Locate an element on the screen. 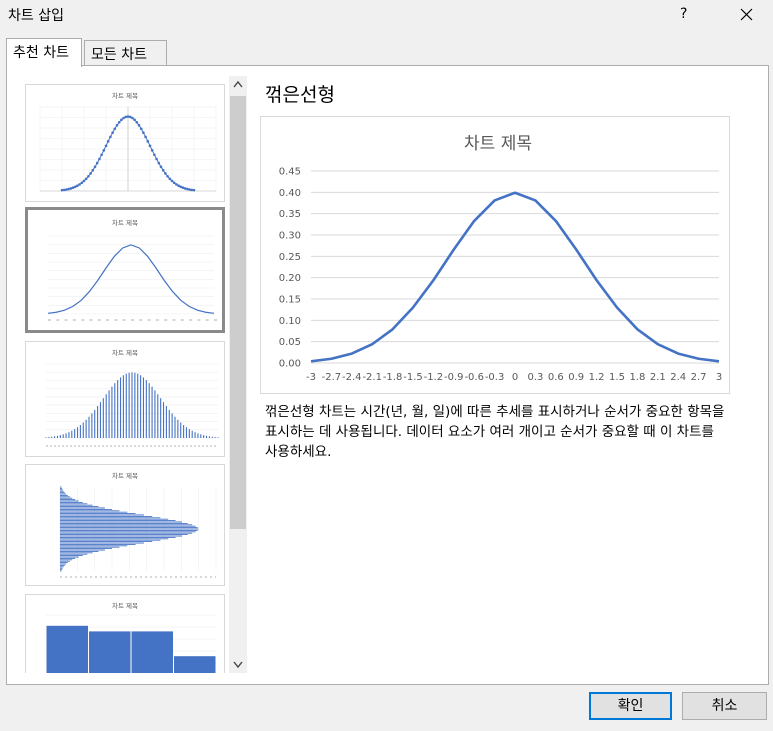 The height and width of the screenshot is (731, 773). thumbnail-scrollbar is located at coordinates (238, 374).